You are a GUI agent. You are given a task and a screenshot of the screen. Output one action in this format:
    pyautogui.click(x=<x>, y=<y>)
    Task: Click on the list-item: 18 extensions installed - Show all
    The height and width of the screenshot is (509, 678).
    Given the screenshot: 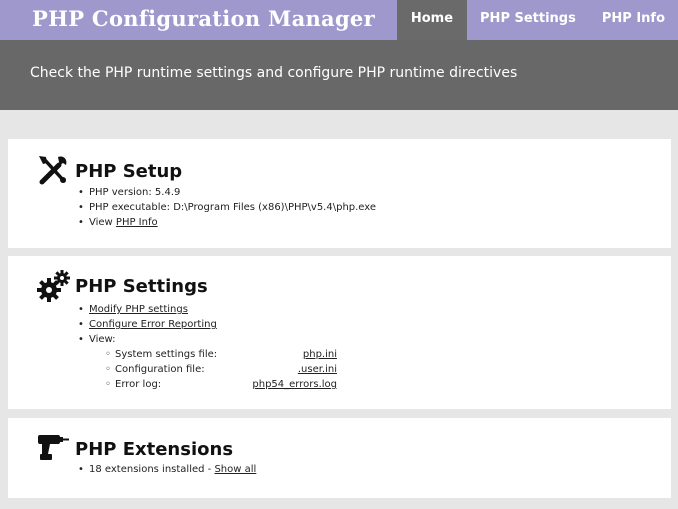 What is the action you would take?
    pyautogui.click(x=167, y=469)
    